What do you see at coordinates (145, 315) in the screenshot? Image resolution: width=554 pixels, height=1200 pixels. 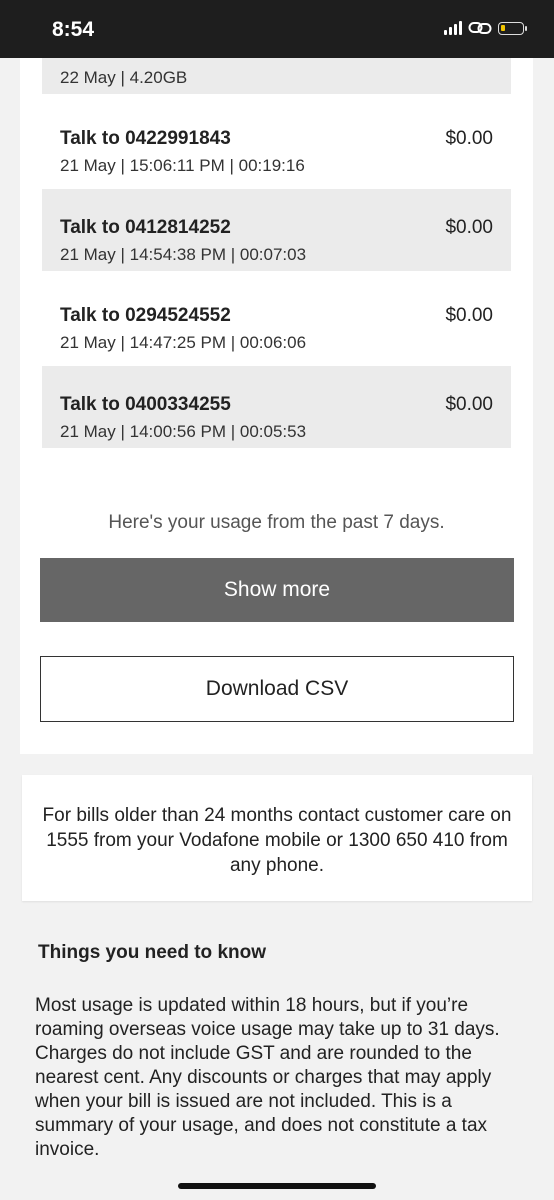 I see `item-title: Talk to 0294524552` at bounding box center [145, 315].